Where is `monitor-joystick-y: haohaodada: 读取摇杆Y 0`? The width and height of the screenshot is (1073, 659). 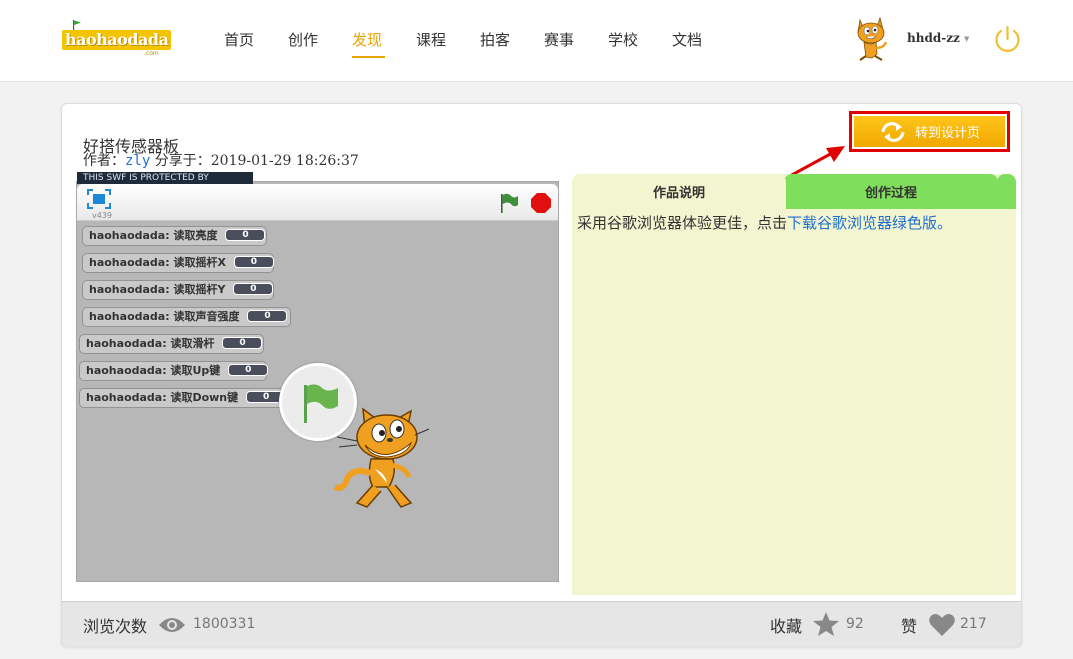
monitor-joystick-y: haohaodada: 读取摇杆Y 0 is located at coordinates (178, 290).